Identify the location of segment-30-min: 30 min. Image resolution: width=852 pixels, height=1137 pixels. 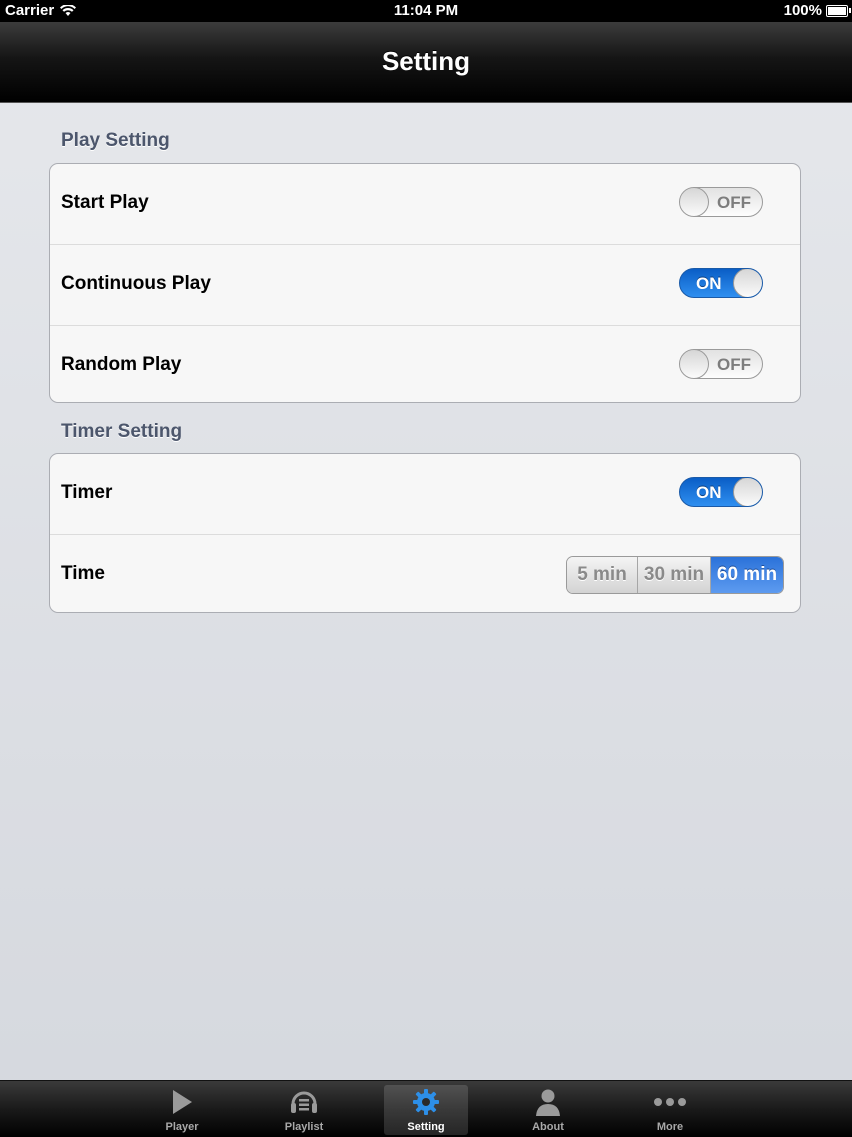
(674, 575).